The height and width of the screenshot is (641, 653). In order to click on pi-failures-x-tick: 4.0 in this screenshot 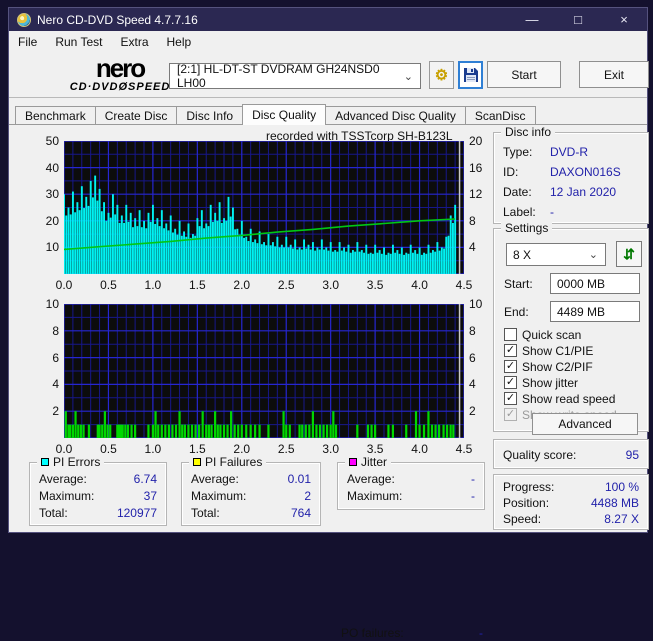, I will do `click(419, 449)`.